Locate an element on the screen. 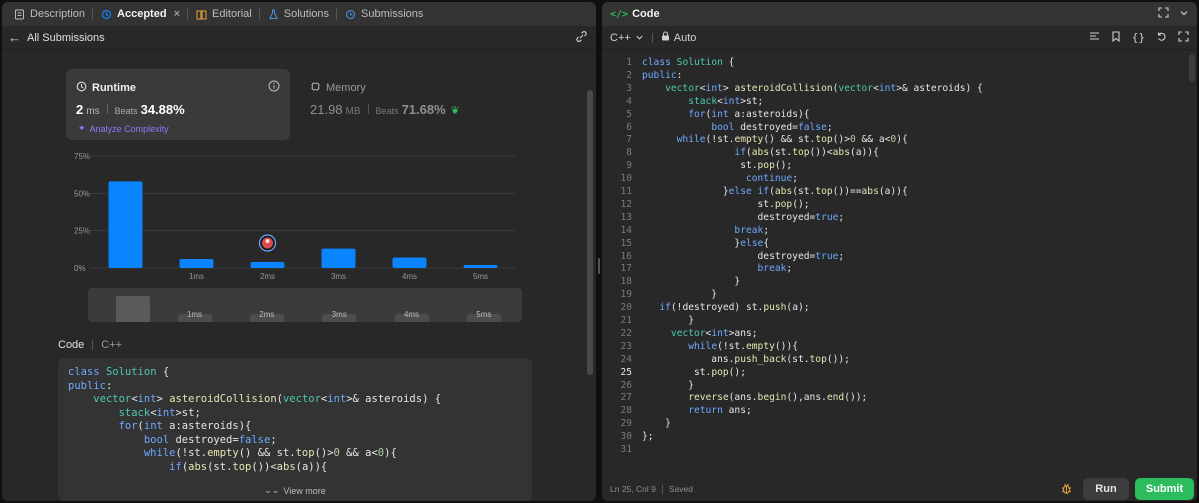 Image resolution: width=1199 pixels, height=503 pixels. chip-icon is located at coordinates (315, 88).